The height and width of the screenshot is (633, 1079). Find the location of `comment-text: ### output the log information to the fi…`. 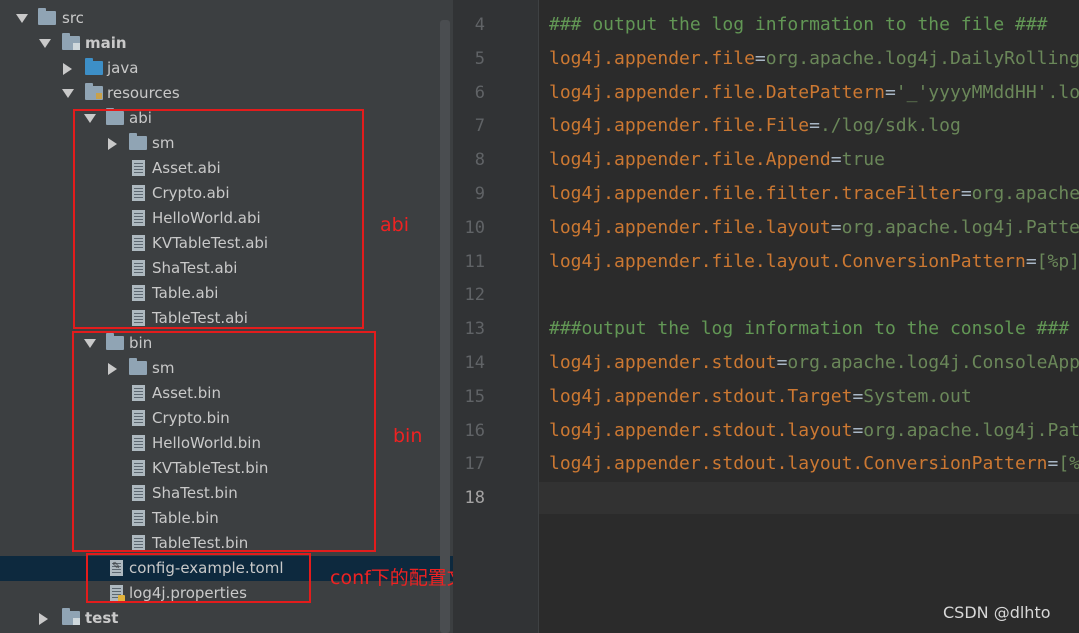

comment-text: ### output the log information to the fi… is located at coordinates (798, 24).